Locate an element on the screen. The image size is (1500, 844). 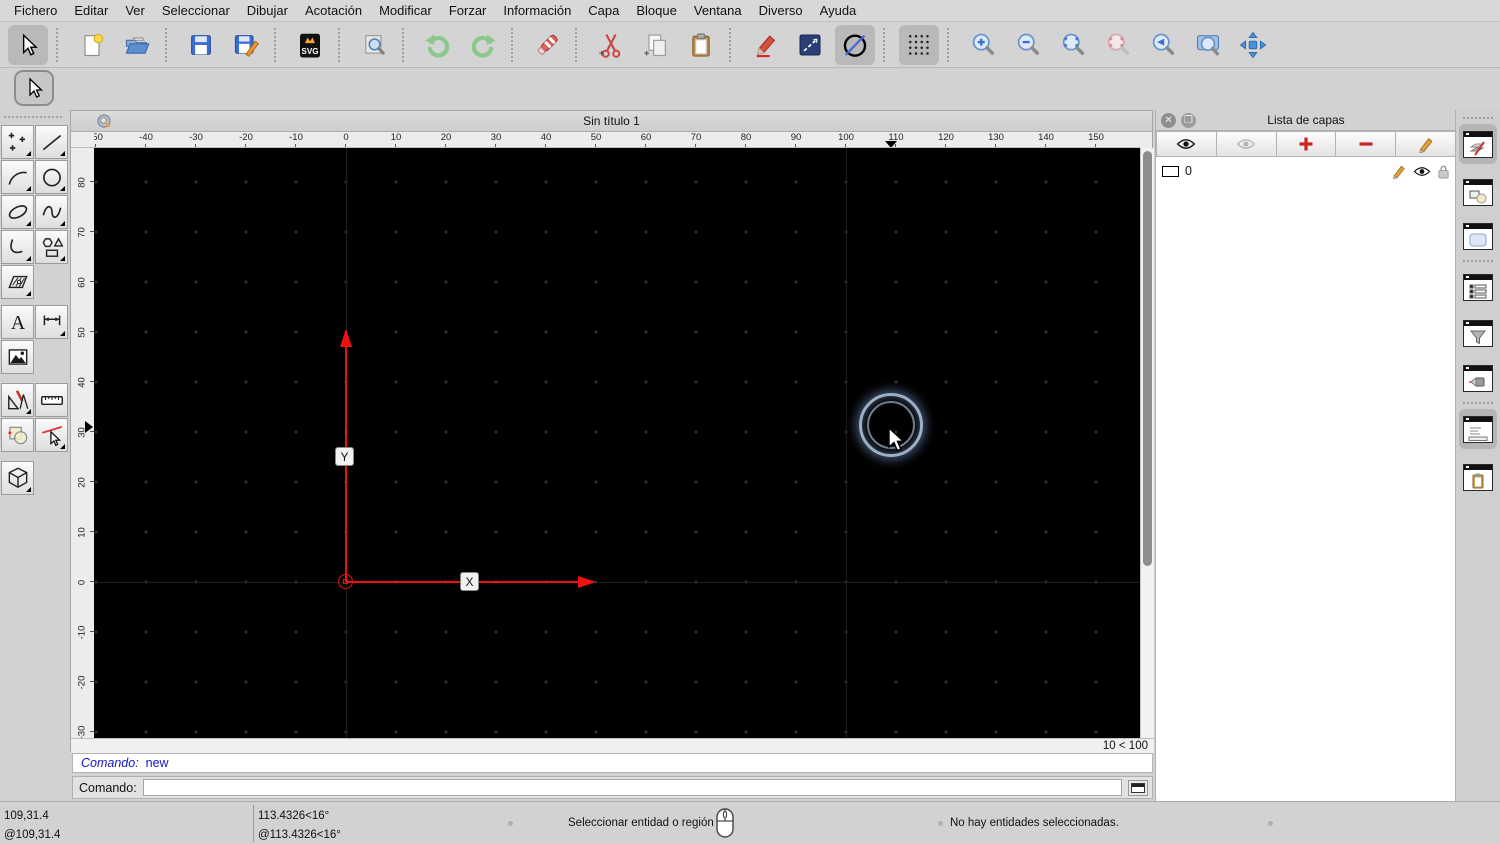
filter-panel-icon is located at coordinates (1478, 333).